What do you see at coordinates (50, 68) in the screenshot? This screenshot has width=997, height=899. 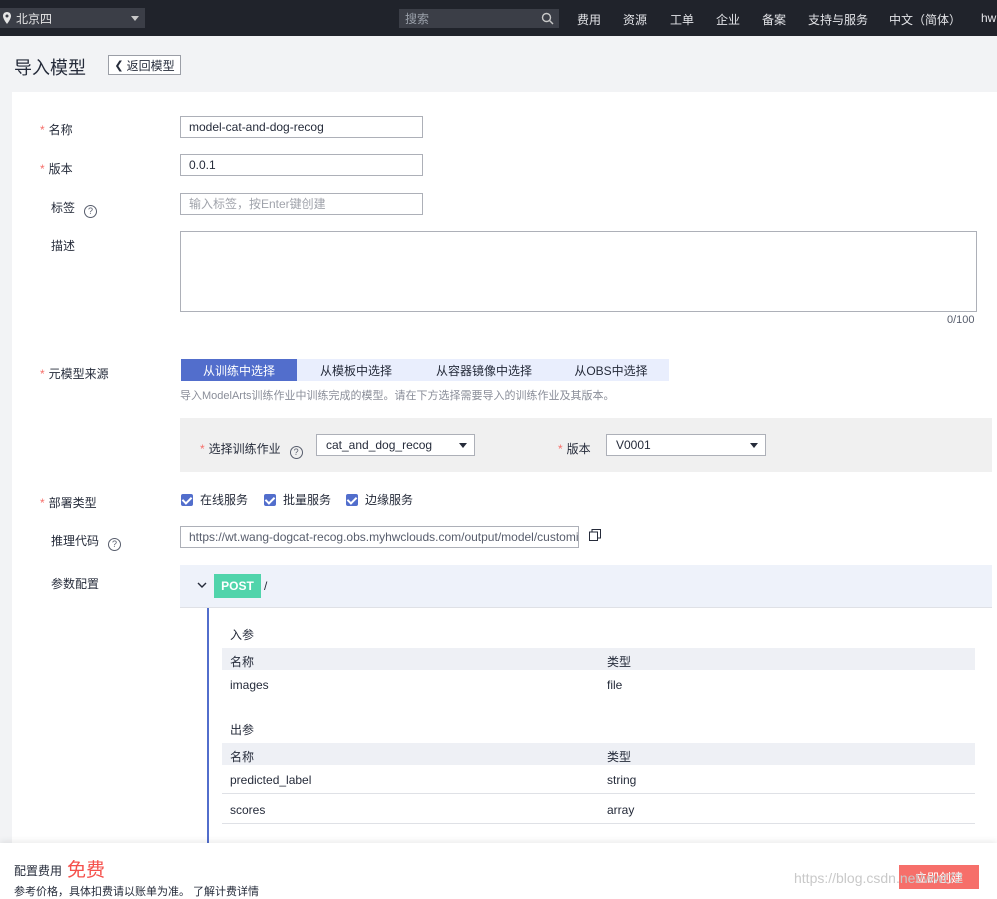 I see `page-title: 导入模型` at bounding box center [50, 68].